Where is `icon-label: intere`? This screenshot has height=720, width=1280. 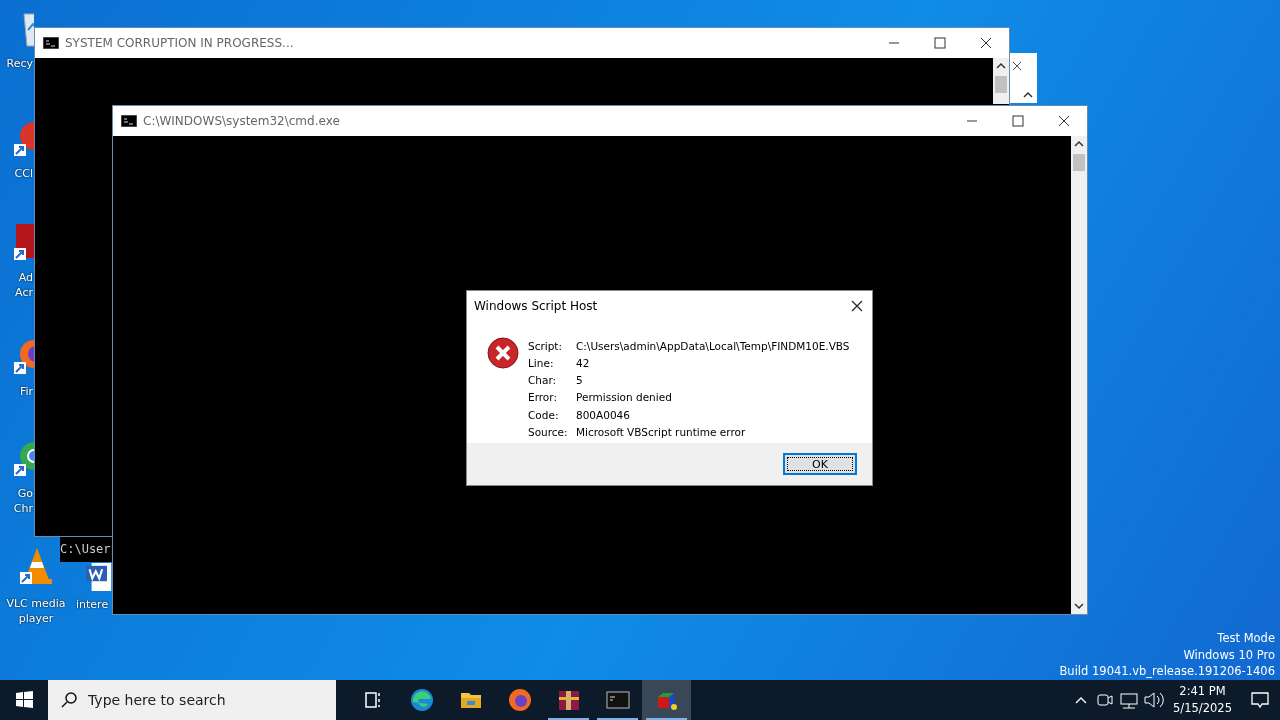 icon-label: intere is located at coordinates (93, 604).